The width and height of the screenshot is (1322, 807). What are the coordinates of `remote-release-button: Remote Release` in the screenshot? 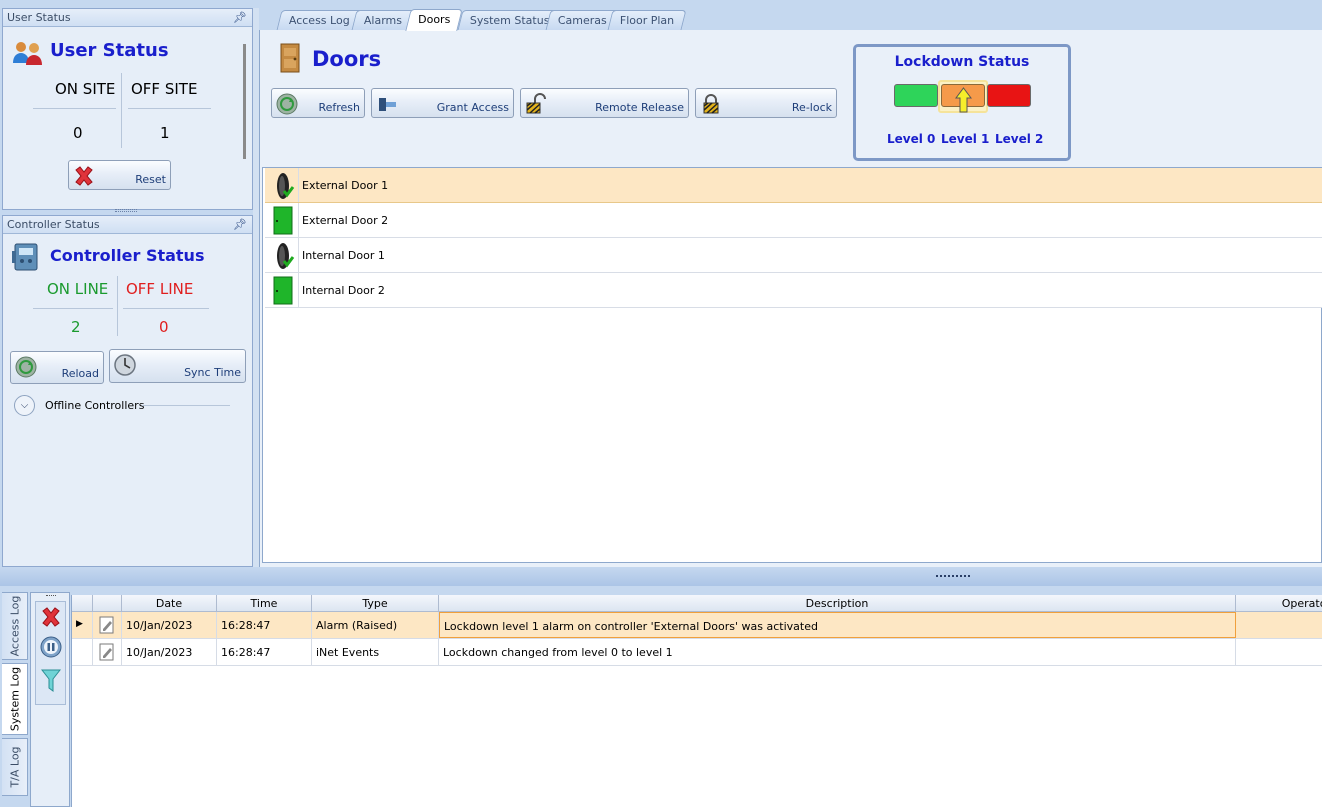 It's located at (604, 103).